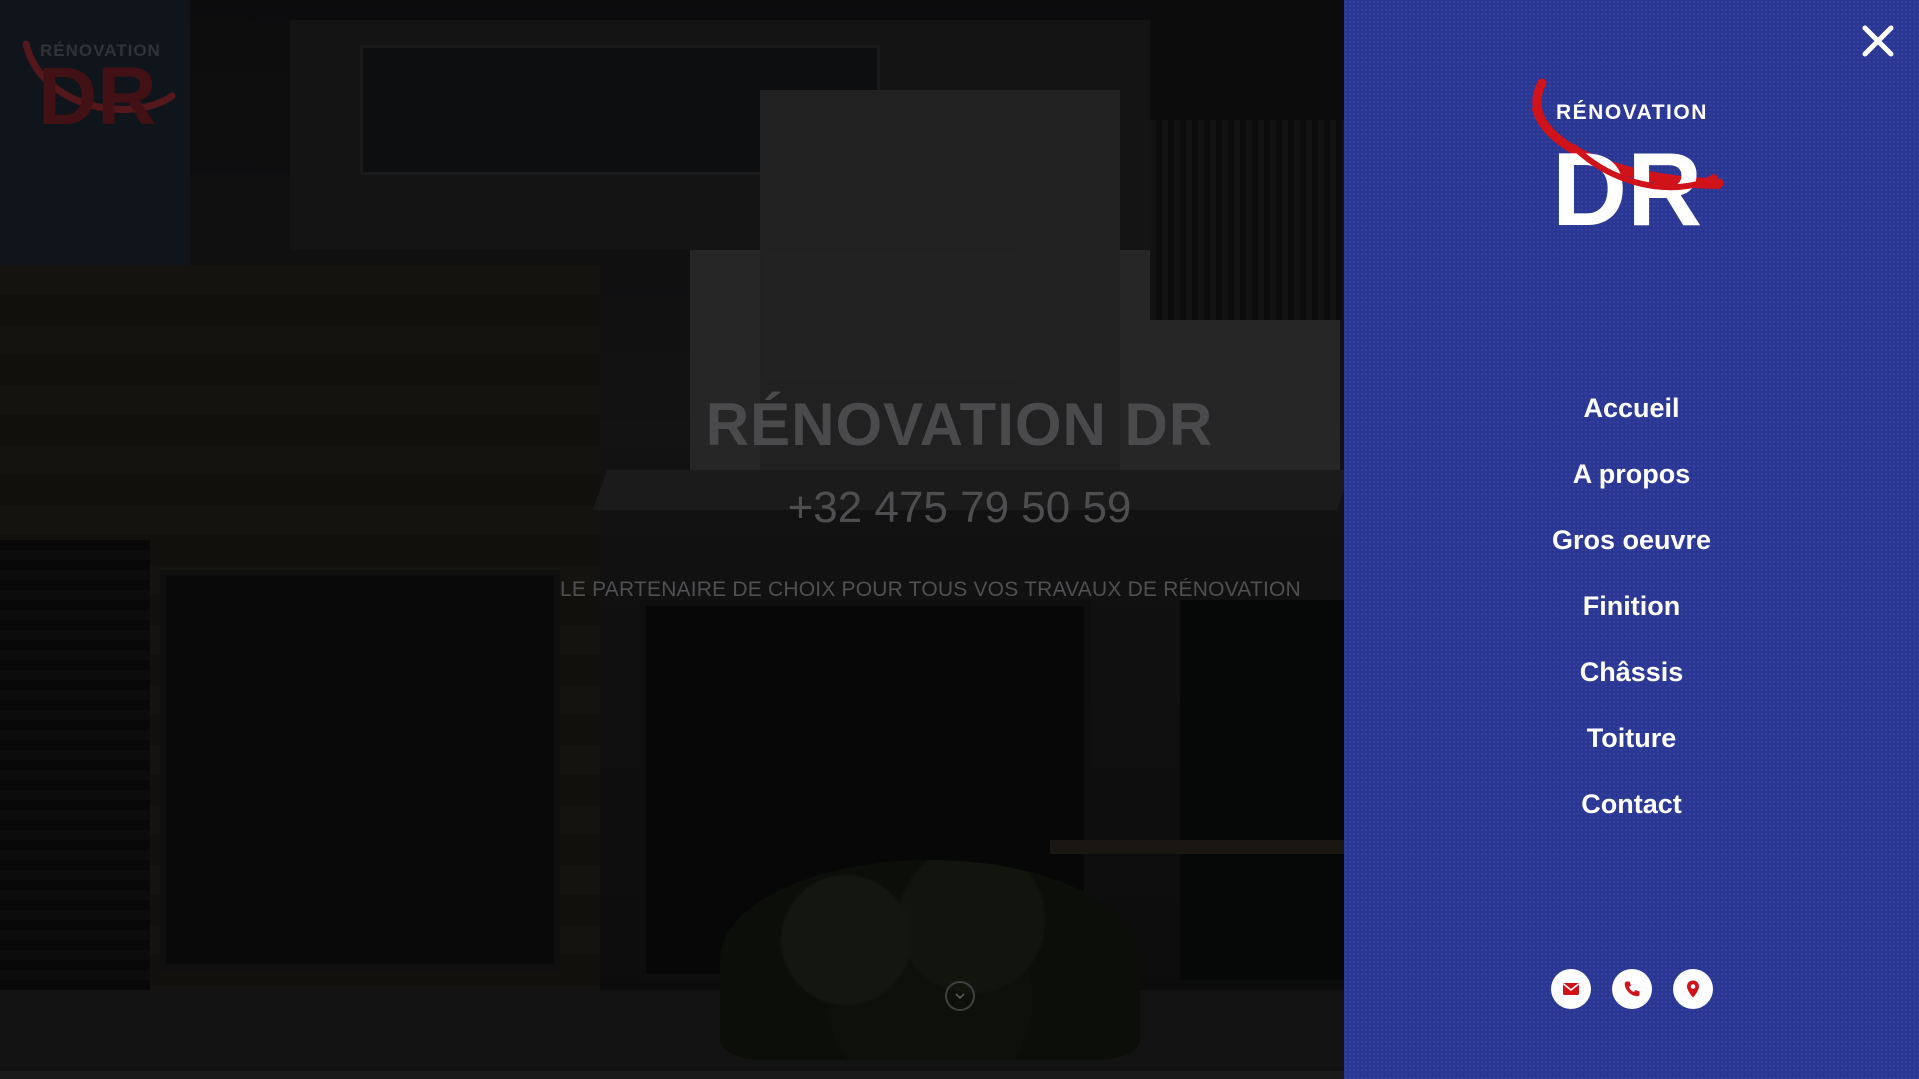 The height and width of the screenshot is (1079, 1919). I want to click on header-logo: RÉNOVATION DR, so click(117, 79).